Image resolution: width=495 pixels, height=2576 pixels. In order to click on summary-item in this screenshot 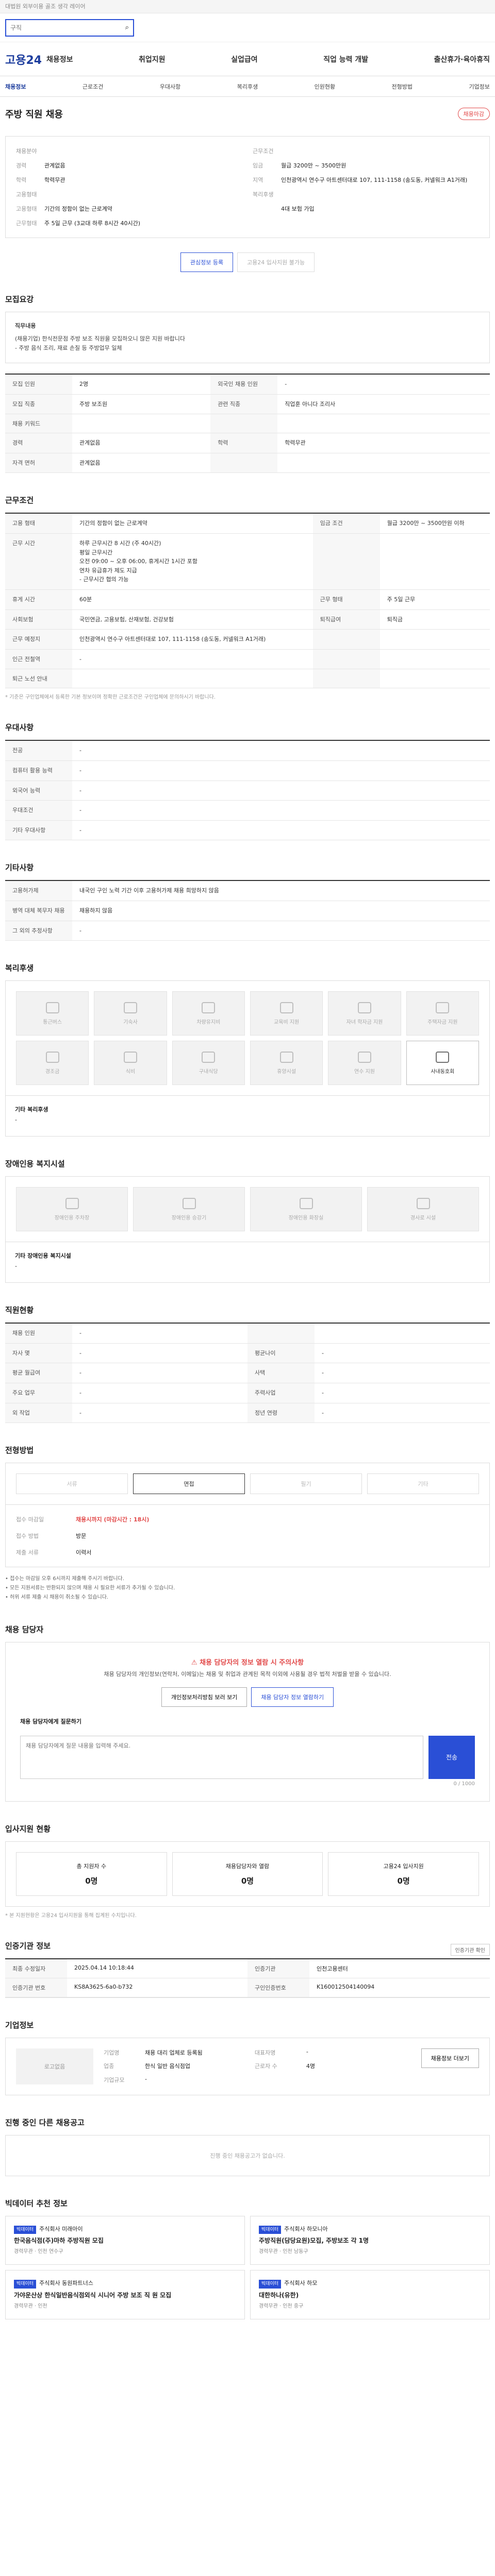, I will do `click(366, 223)`.